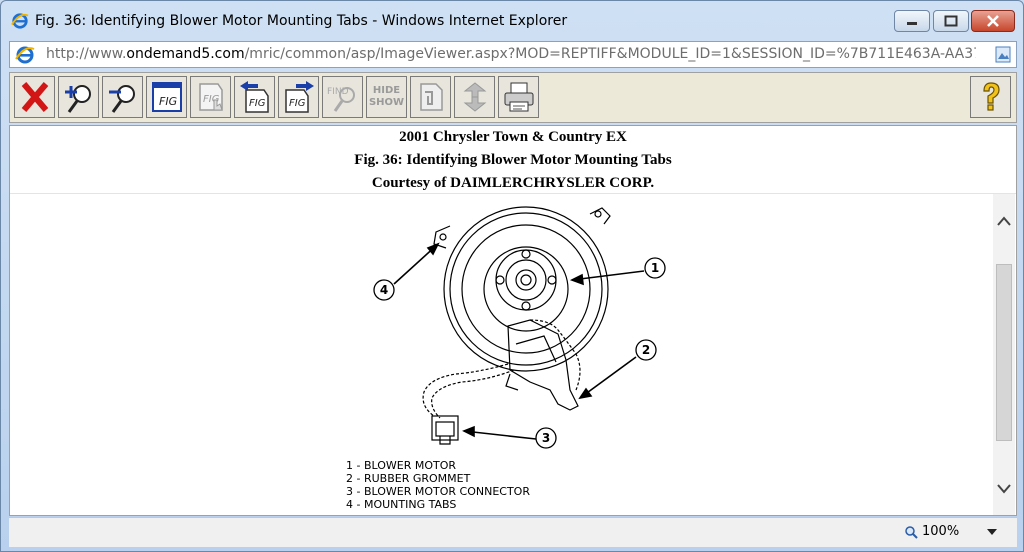 This screenshot has width=1024, height=552. What do you see at coordinates (1004, 222) in the screenshot?
I see `chevron-up-icon` at bounding box center [1004, 222].